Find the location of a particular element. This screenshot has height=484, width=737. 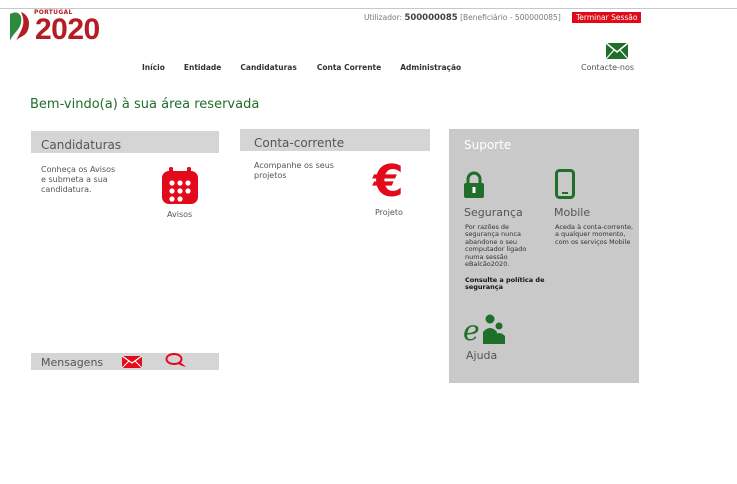

ajuda-title: Ajuda is located at coordinates (481, 355).